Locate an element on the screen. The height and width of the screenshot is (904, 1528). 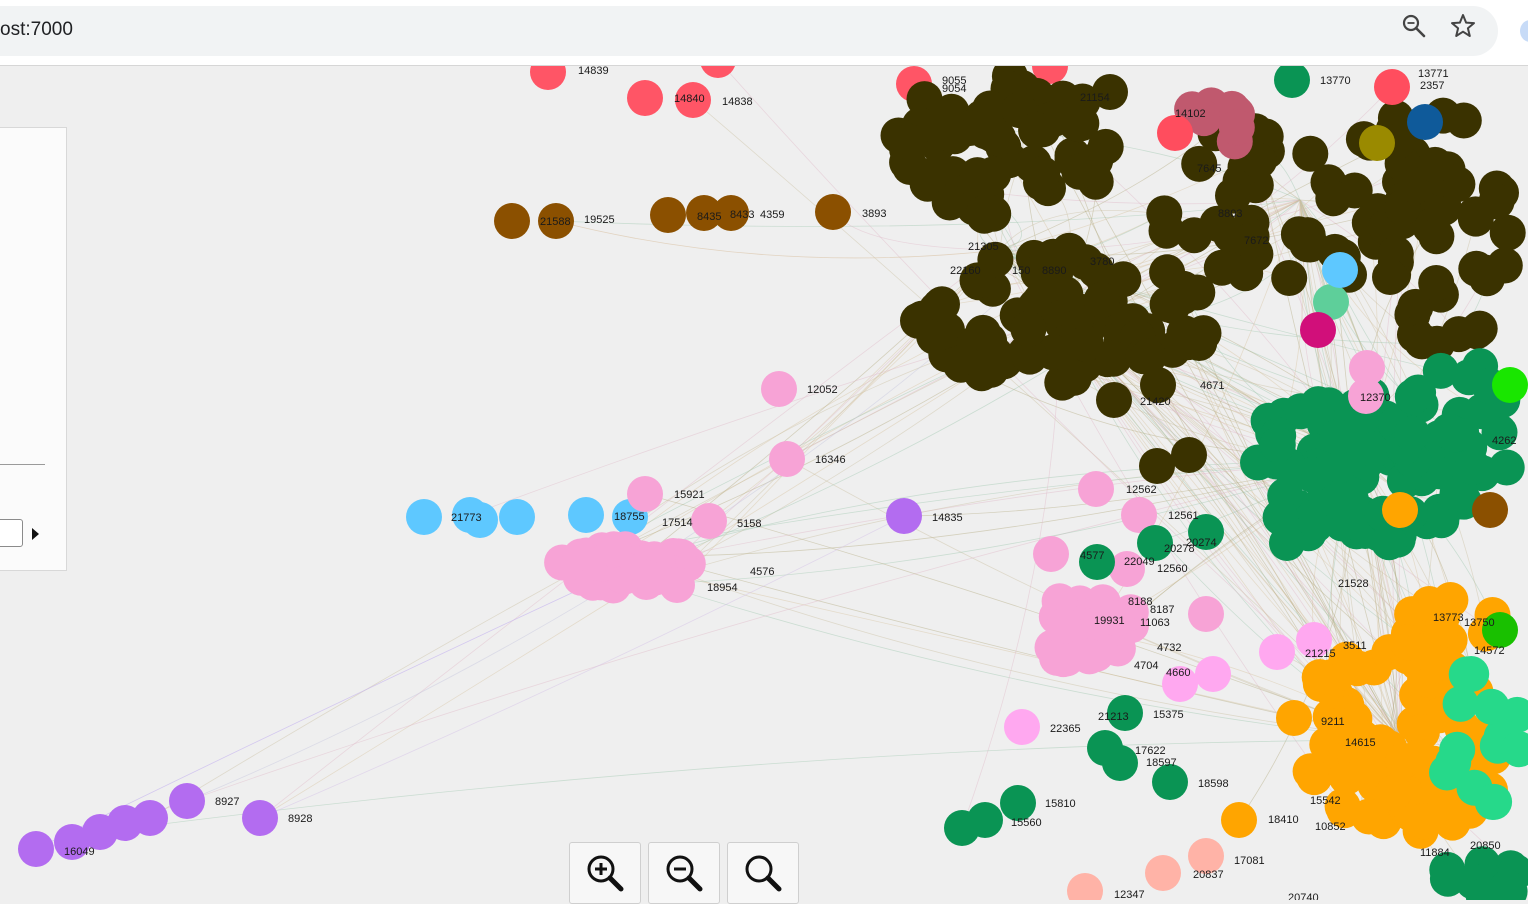
zoom-reset-button is located at coordinates (763, 873).